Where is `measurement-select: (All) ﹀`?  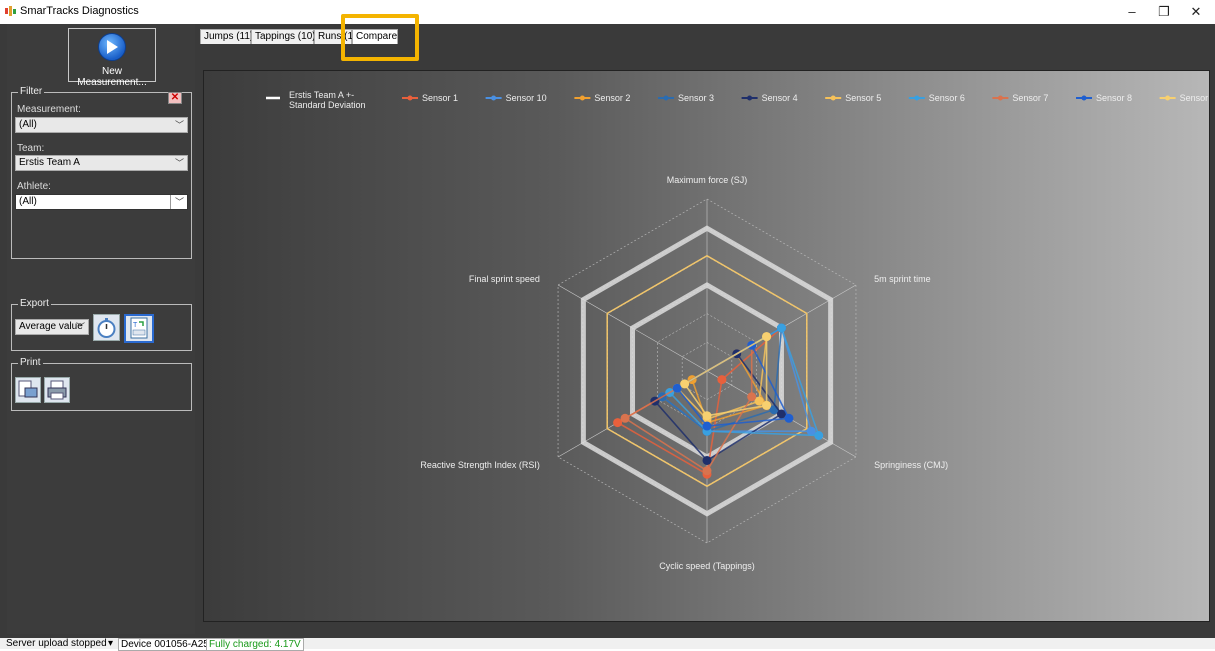
measurement-select: (All) ﹀ is located at coordinates (101, 125).